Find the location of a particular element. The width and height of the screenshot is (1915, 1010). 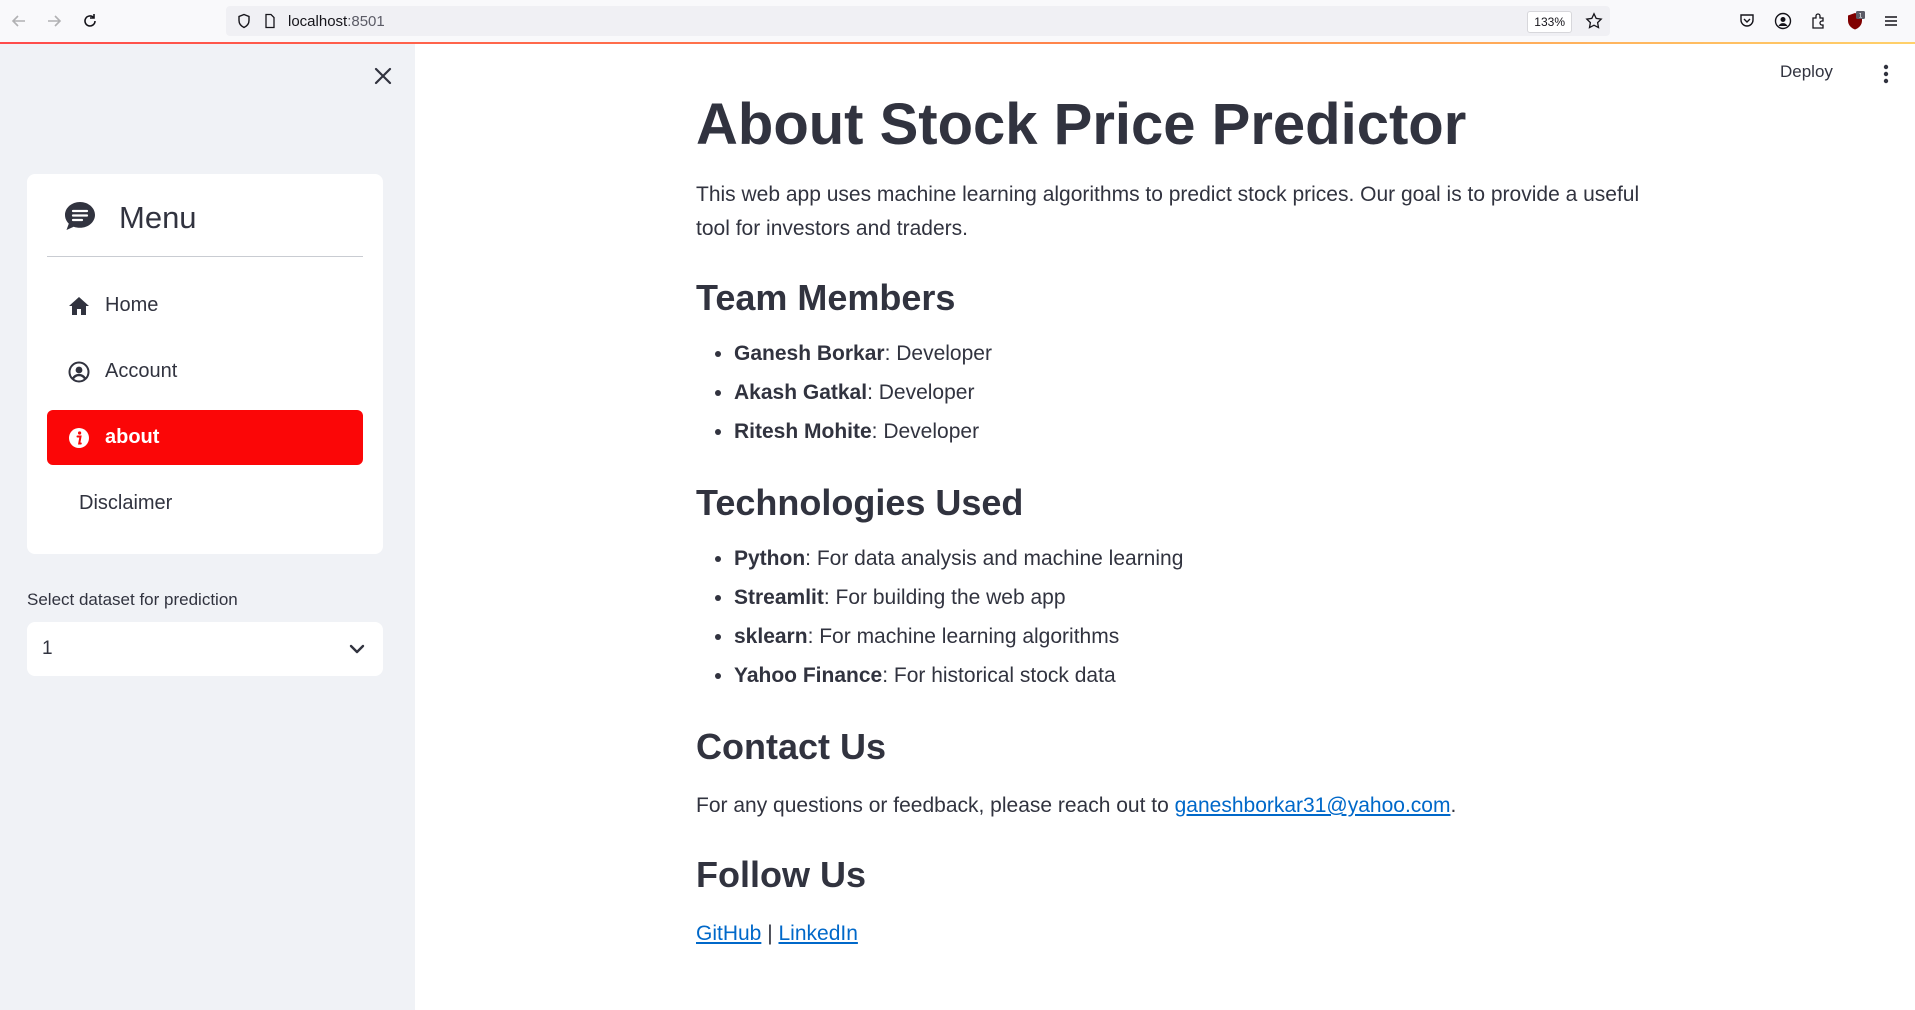

deploy-button: Deploy is located at coordinates (1806, 72).